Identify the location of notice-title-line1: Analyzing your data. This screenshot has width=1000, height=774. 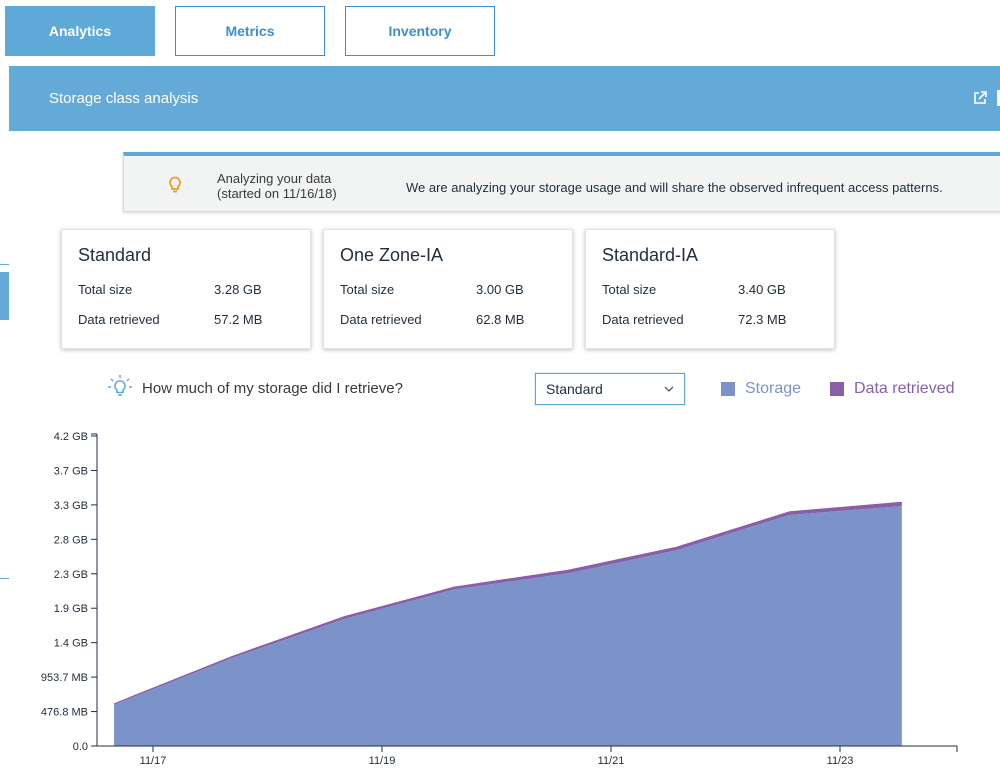
(274, 178).